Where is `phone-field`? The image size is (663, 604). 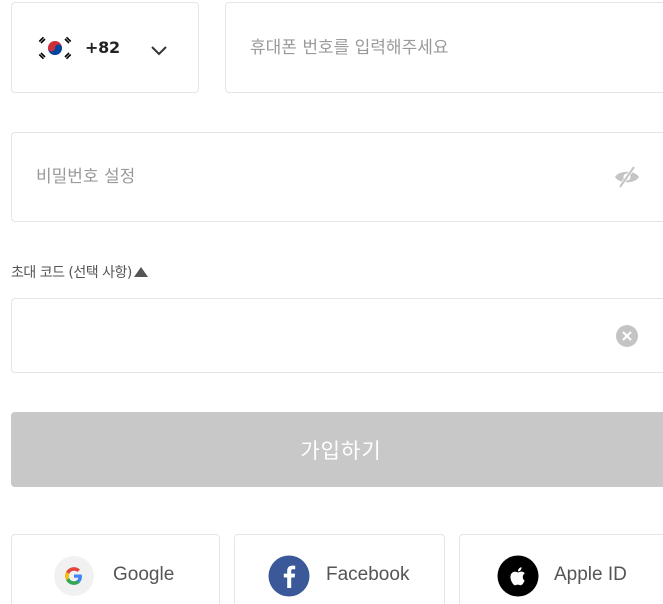 phone-field is located at coordinates (444, 47).